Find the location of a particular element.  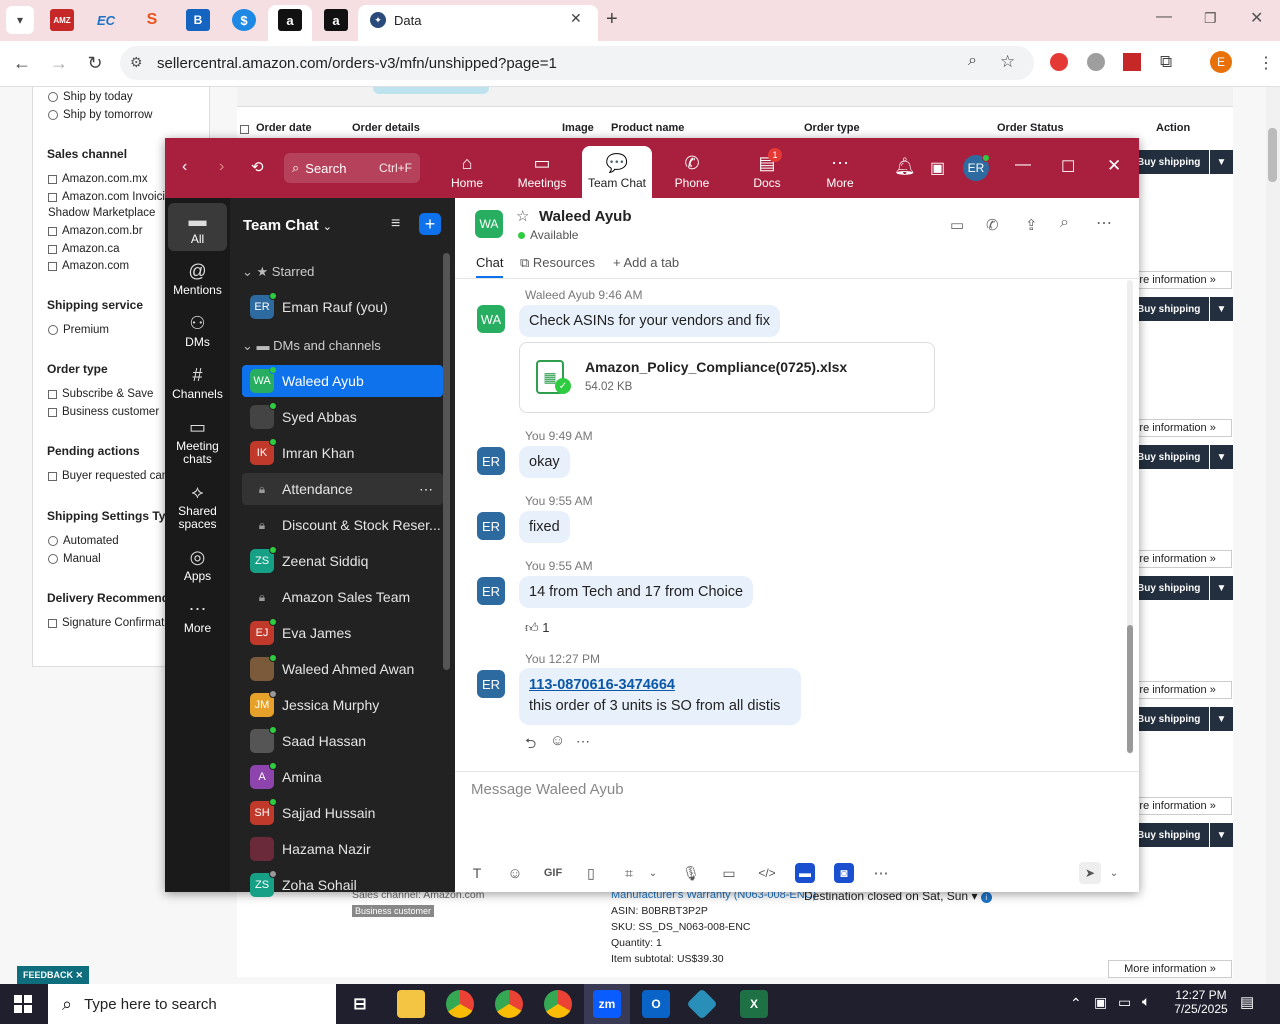

minimize-icon: — is located at coordinates (1164, 17).